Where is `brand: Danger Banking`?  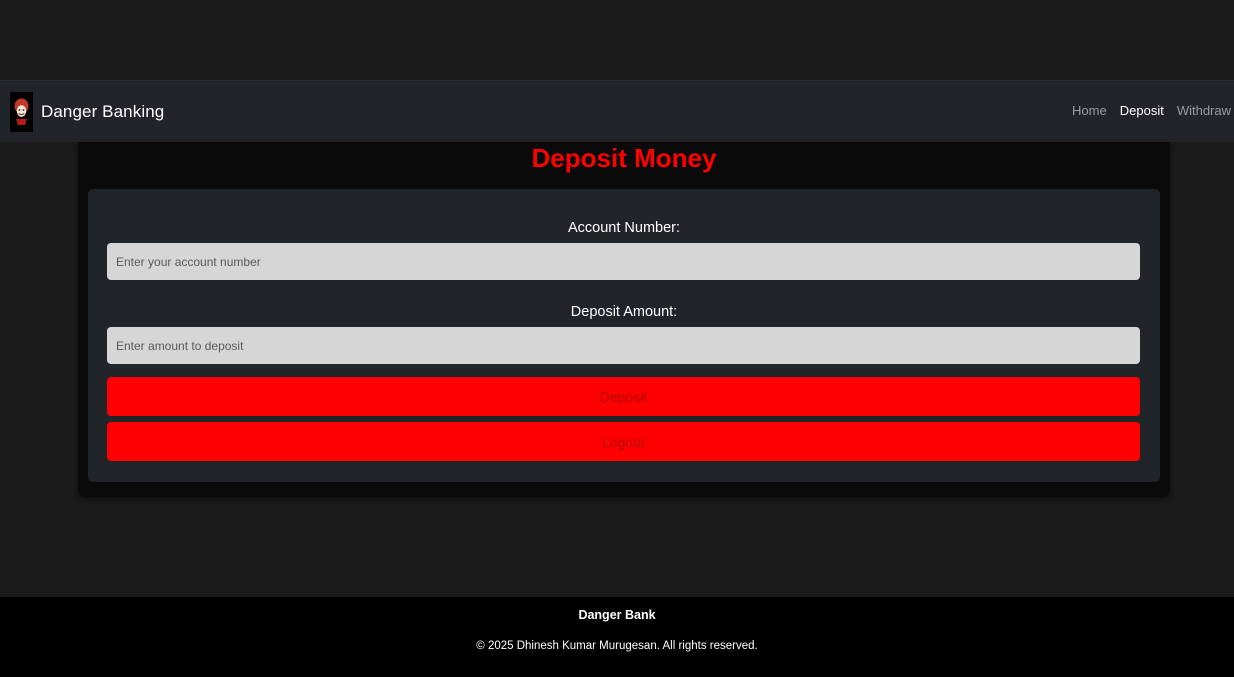 brand: Danger Banking is located at coordinates (87, 112).